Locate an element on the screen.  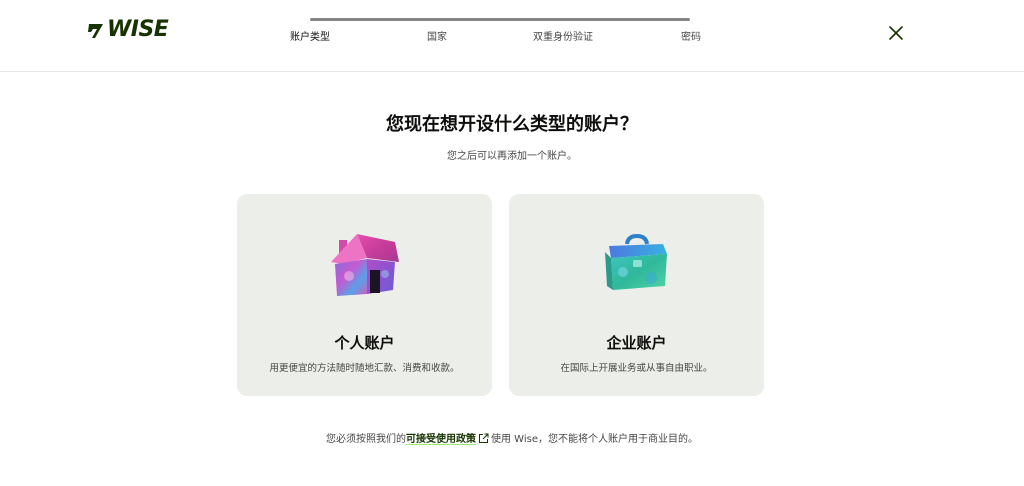
wise-logo: WISE is located at coordinates (128, 29).